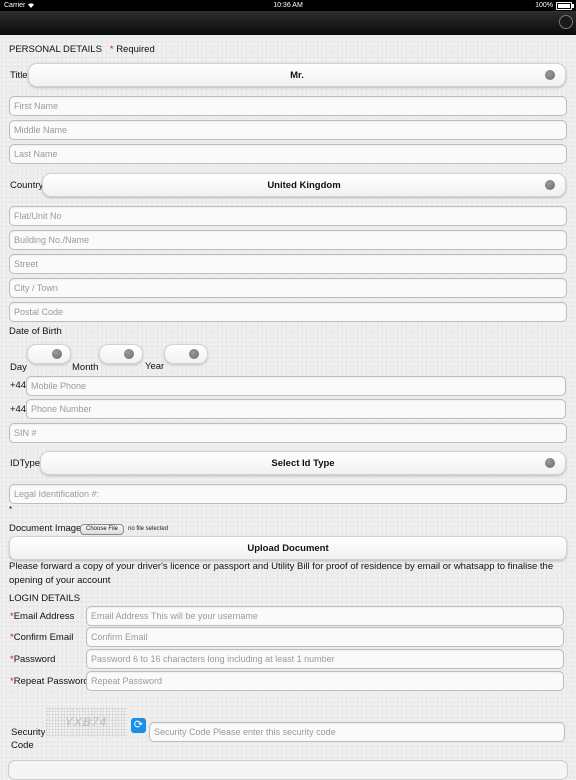 The height and width of the screenshot is (780, 576). I want to click on year-label: Year, so click(155, 366).